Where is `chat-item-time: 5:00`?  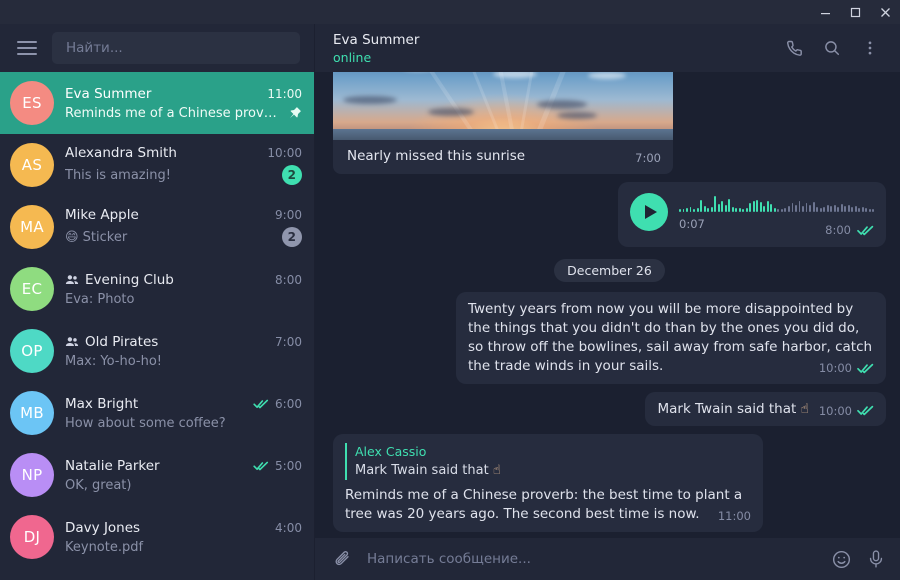
chat-item-time: 5:00 is located at coordinates (288, 465).